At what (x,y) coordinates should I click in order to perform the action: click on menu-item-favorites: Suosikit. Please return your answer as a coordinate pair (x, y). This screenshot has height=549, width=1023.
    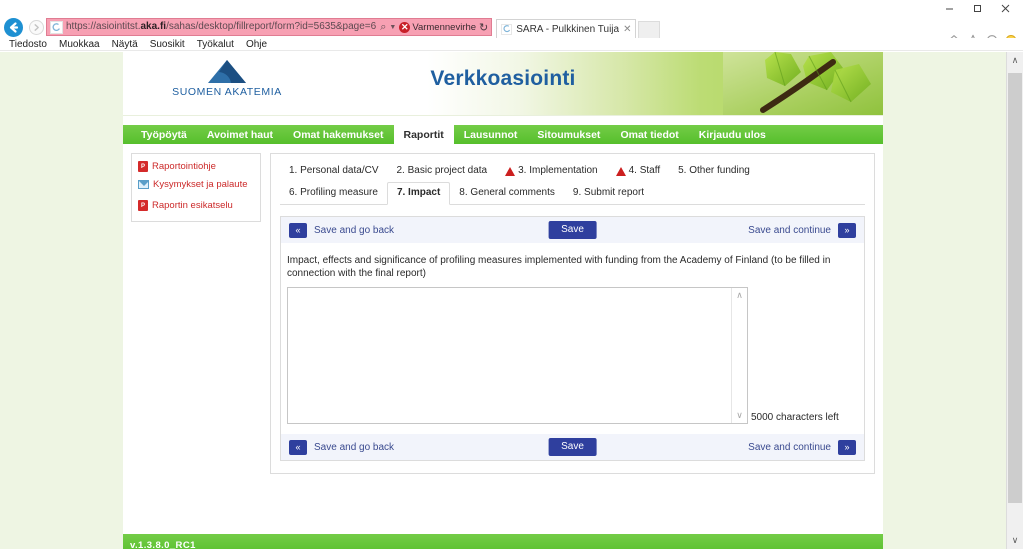
    Looking at the image, I should click on (167, 44).